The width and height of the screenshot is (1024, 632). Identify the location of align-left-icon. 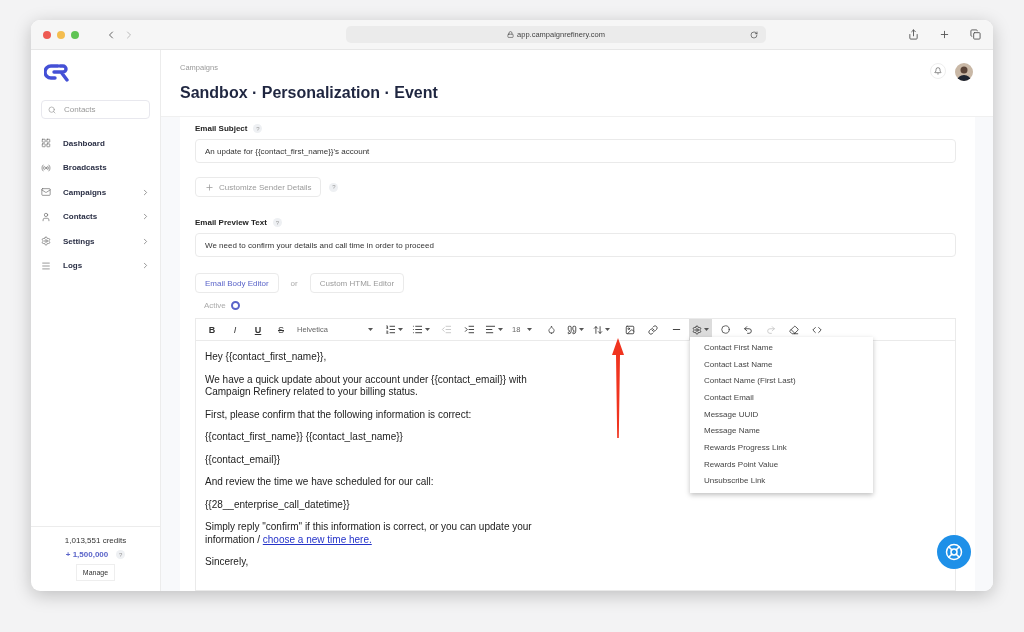
(490, 329).